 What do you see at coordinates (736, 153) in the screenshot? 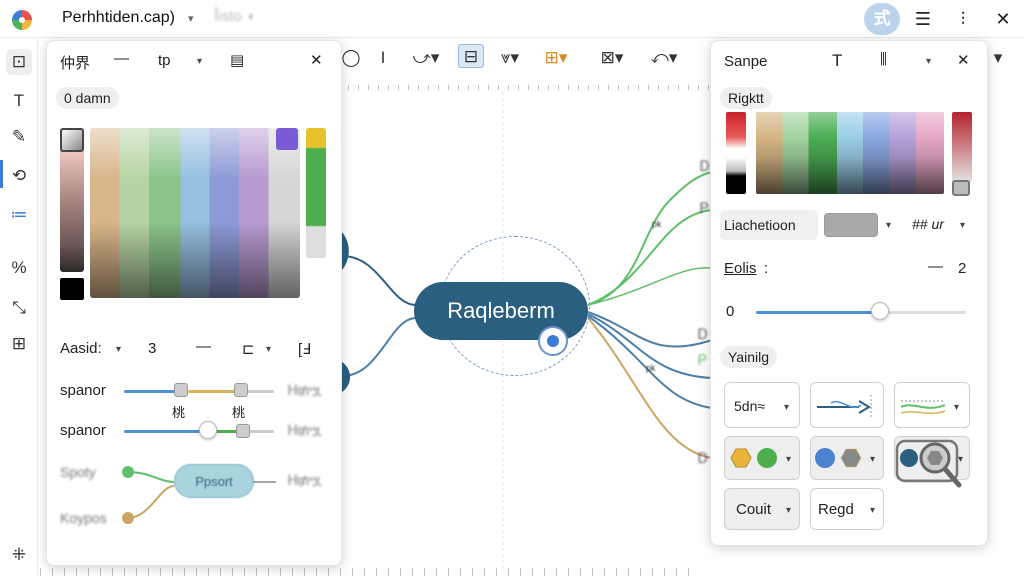
I see `red-swatch-column` at bounding box center [736, 153].